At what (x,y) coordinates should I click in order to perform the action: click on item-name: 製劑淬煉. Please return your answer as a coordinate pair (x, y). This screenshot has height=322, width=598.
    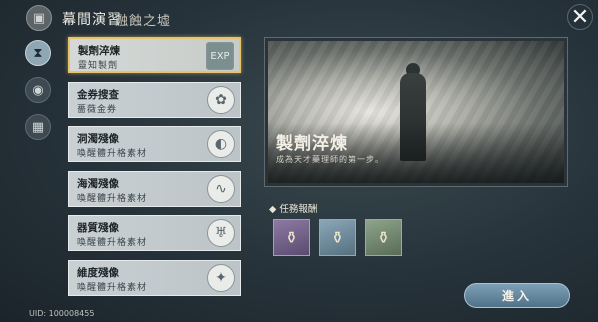
    Looking at the image, I should click on (99, 51).